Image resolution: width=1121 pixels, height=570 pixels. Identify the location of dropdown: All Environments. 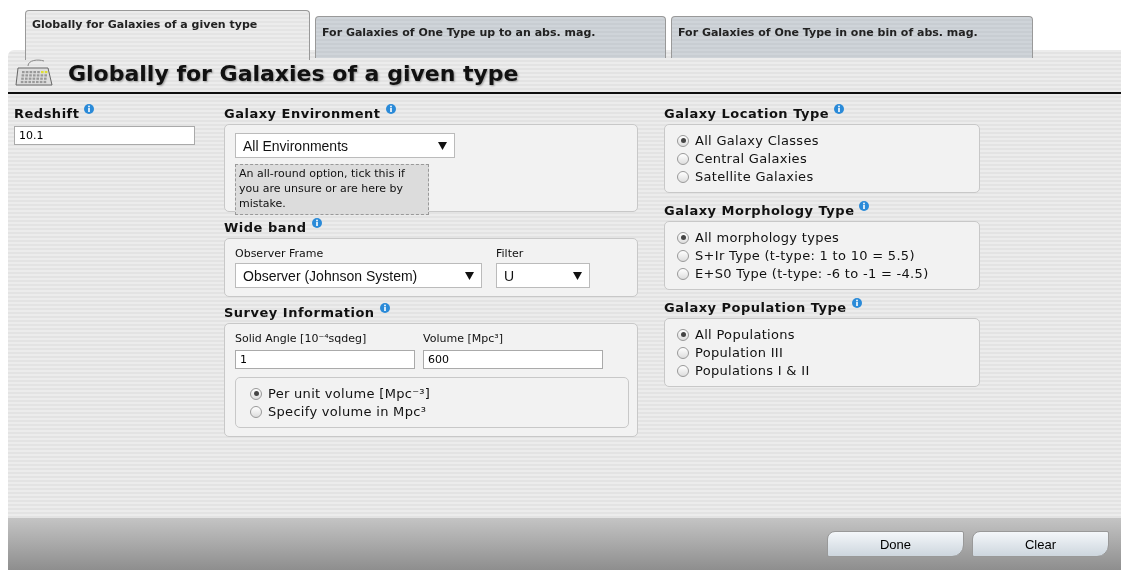
(345, 145).